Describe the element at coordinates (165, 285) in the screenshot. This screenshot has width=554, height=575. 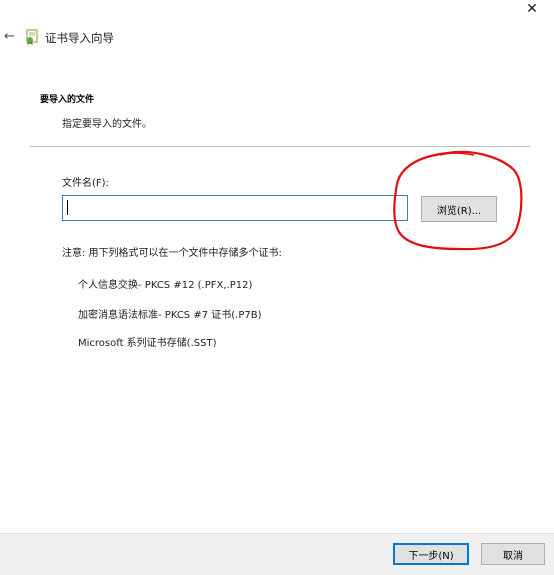
I see `format-item-pfx: 个人信息交换- PKCS #12 (.PFX,.P12)` at that location.